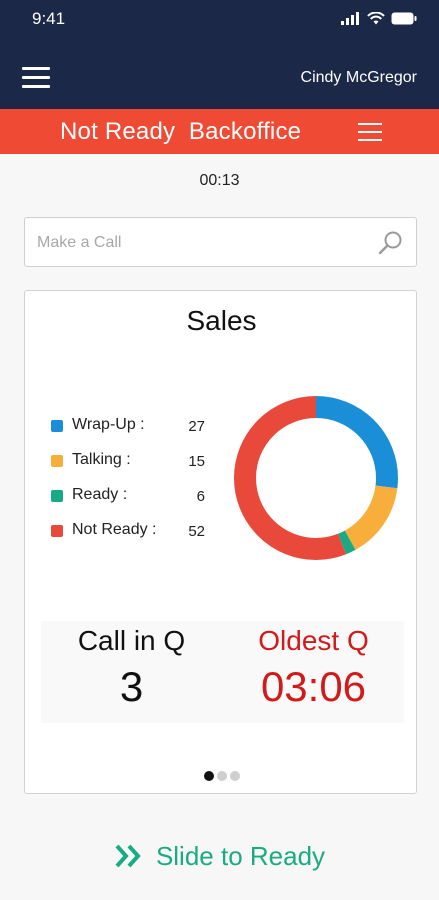  I want to click on legend-item-talking: Talking : 15, so click(131, 465).